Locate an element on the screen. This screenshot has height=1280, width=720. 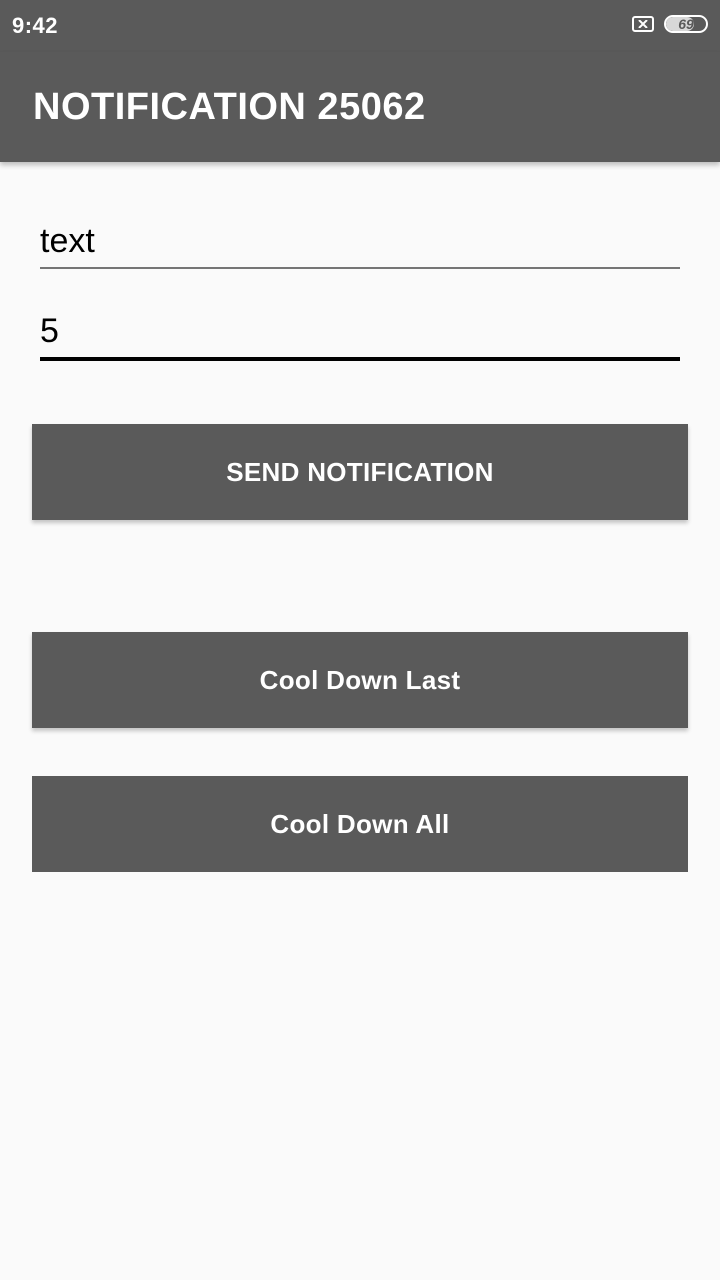
battery-level: 69 is located at coordinates (686, 24).